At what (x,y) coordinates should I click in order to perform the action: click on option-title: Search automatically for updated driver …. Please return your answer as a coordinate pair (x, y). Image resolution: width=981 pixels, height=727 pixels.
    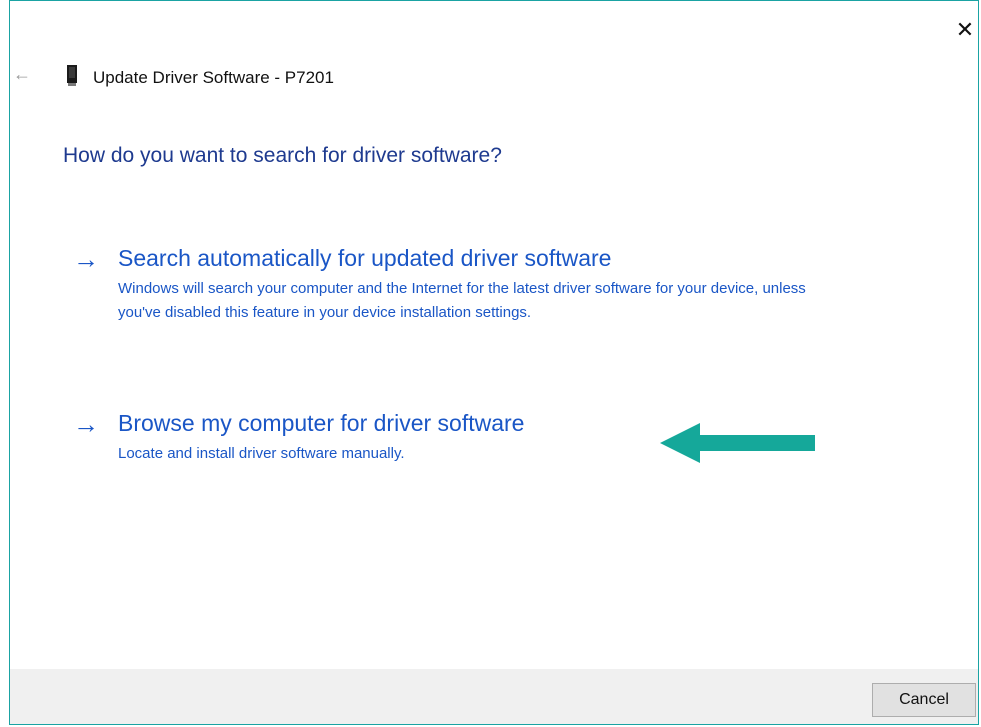
    Looking at the image, I should click on (364, 258).